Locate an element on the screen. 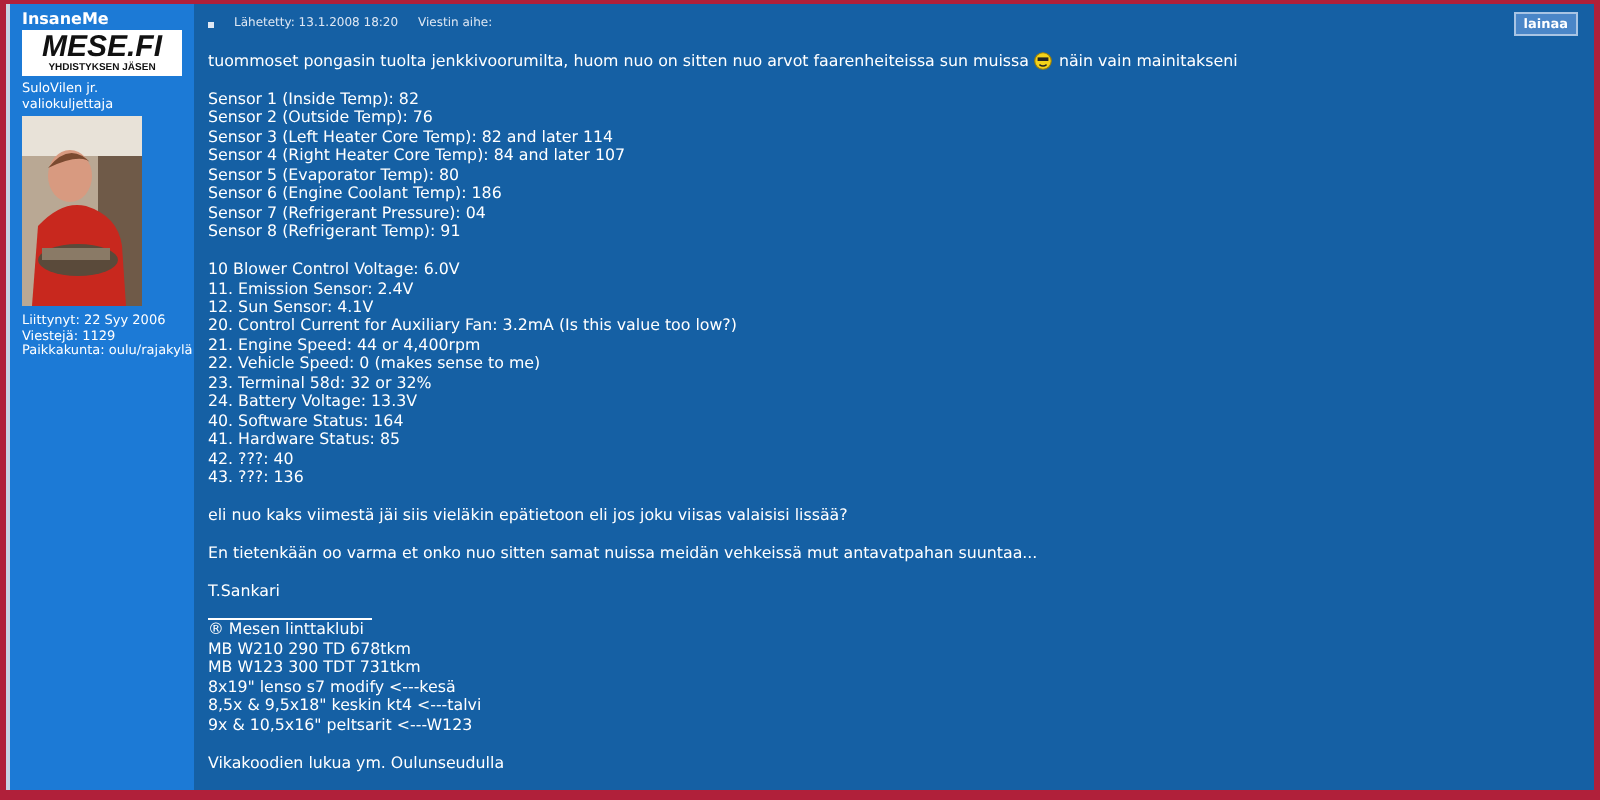  username: InsaneMe is located at coordinates (65, 19).